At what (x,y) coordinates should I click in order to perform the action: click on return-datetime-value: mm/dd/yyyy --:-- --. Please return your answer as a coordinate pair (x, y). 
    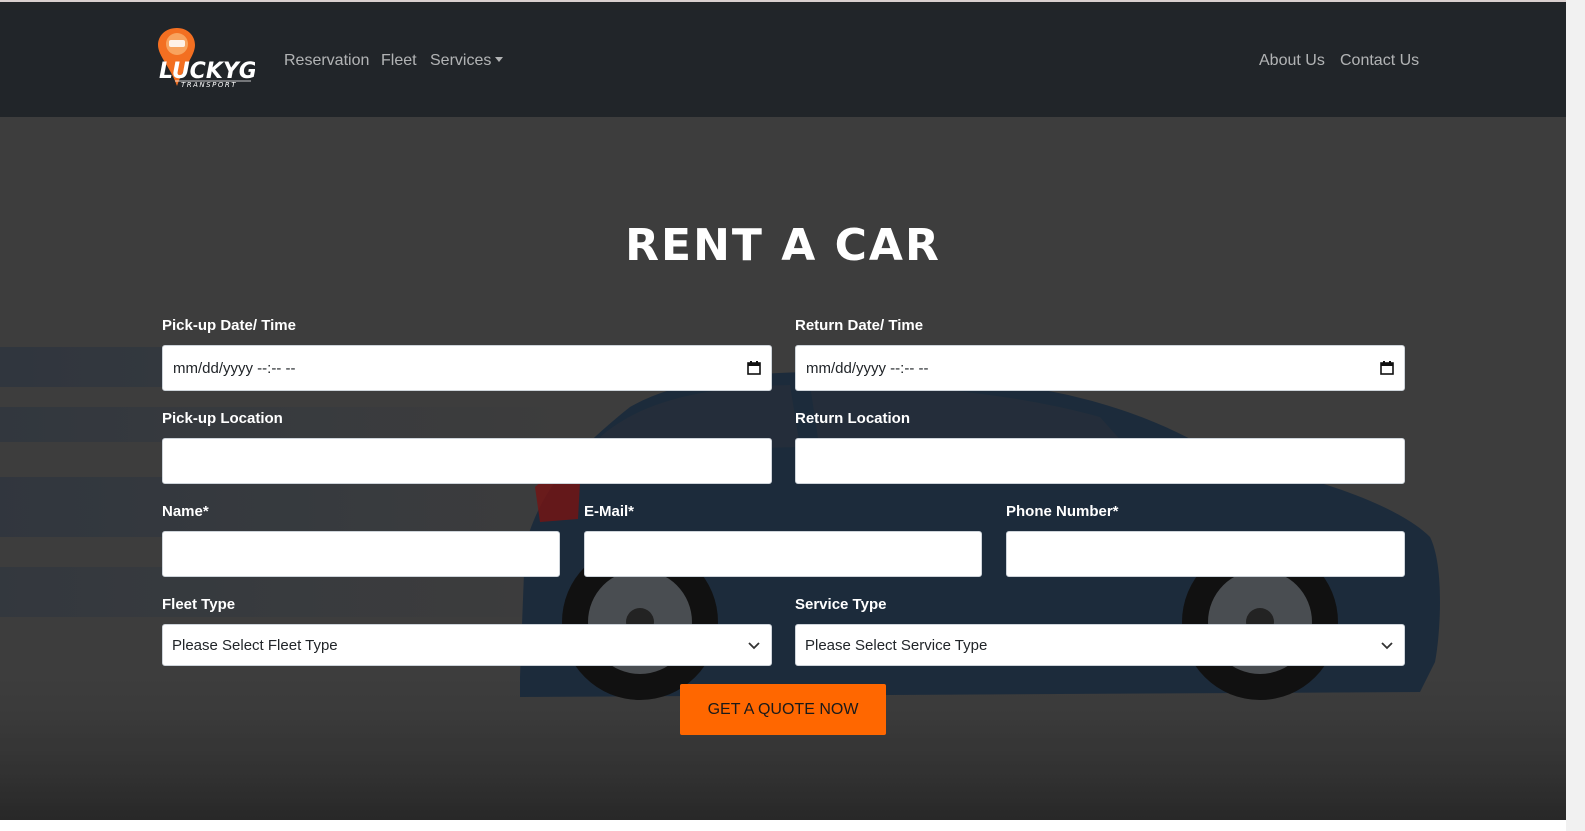
    Looking at the image, I should click on (867, 368).